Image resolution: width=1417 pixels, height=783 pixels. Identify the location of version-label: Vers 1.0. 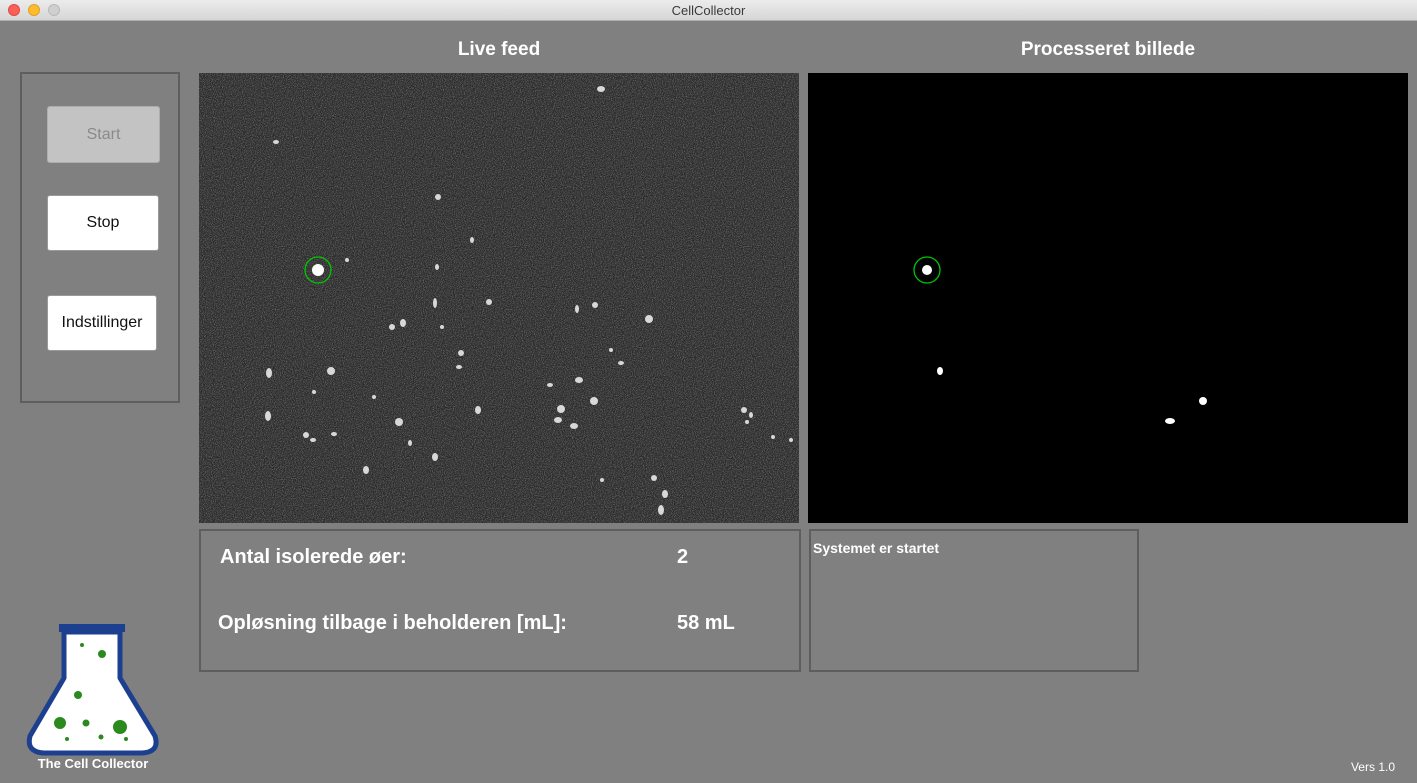
(1372, 767).